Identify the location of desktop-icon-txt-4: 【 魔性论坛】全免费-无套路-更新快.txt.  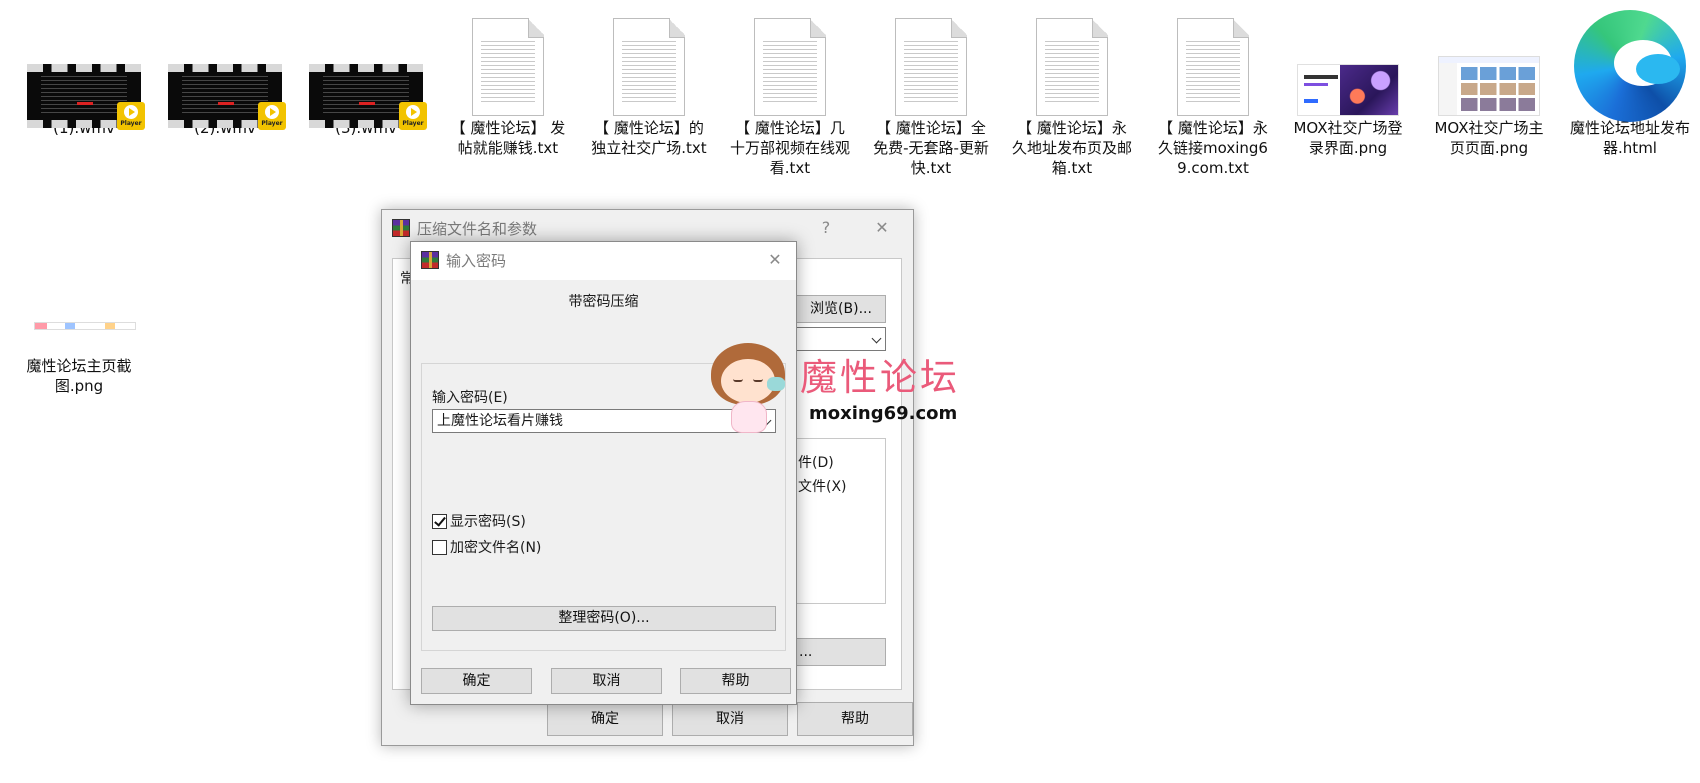
(931, 89).